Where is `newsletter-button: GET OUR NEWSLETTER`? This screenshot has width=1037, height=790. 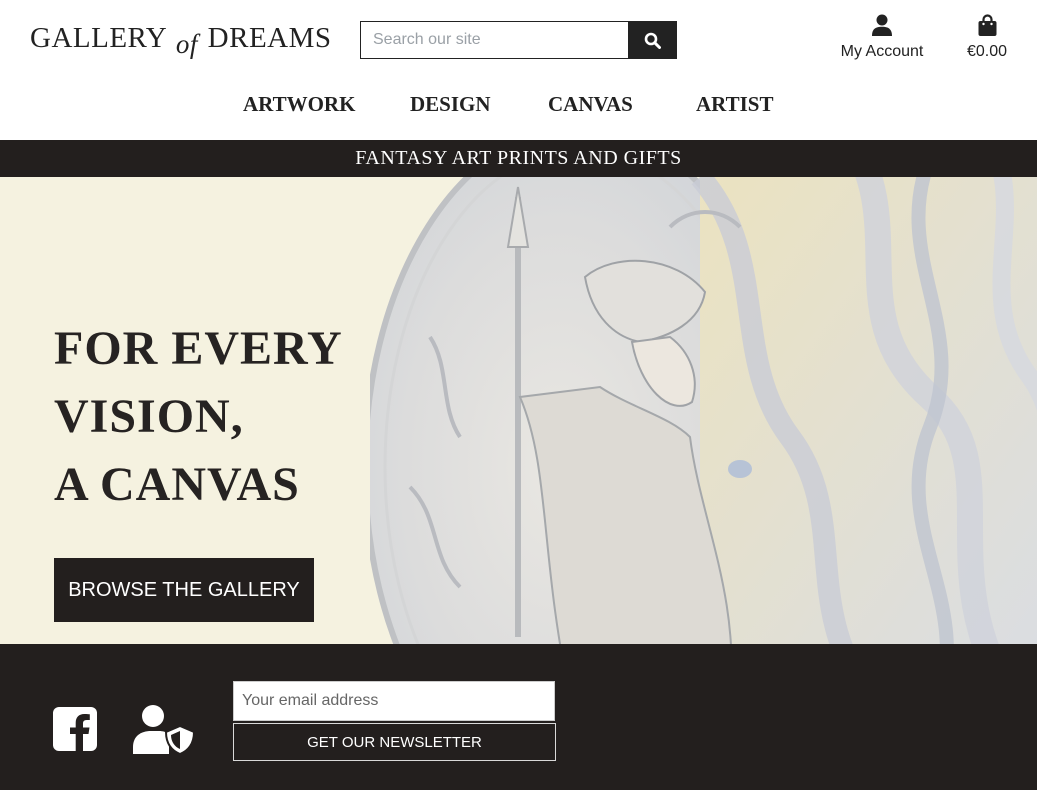
newsletter-button: GET OUR NEWSLETTER is located at coordinates (394, 742).